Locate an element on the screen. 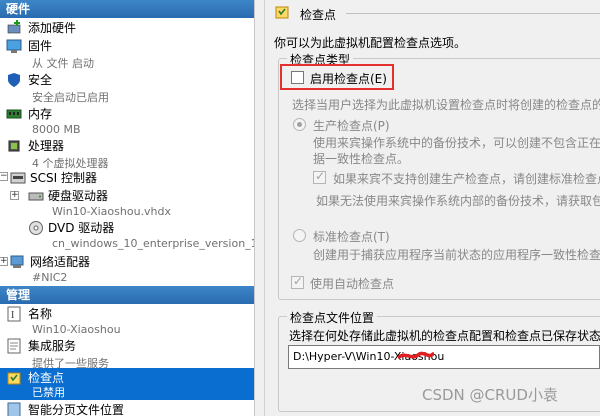 This screenshot has width=600, height=416. shield-icon is located at coordinates (14, 80).